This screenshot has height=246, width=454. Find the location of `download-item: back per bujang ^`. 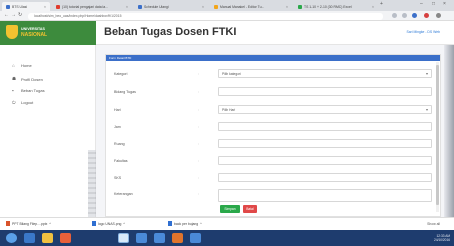

download-item: back per bujang ^ is located at coordinates (185, 223).